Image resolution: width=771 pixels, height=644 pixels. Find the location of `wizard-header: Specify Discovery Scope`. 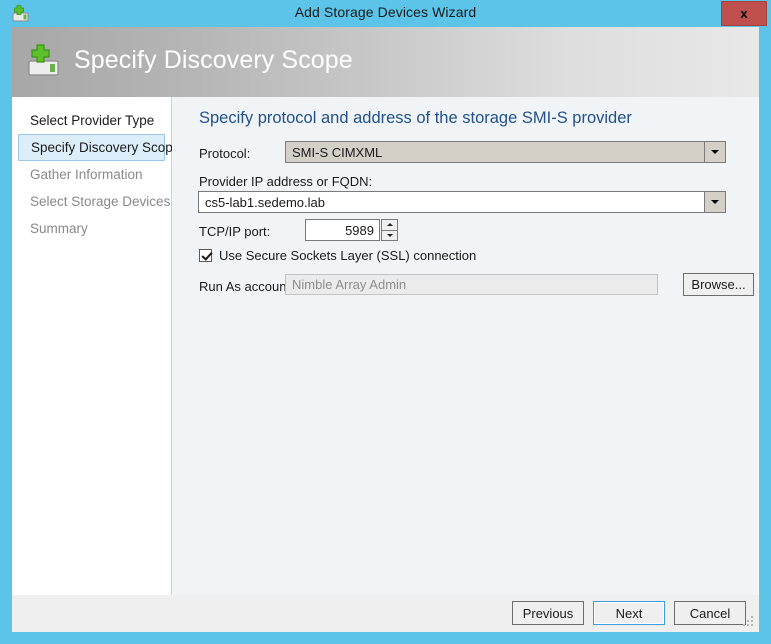

wizard-header: Specify Discovery Scope is located at coordinates (385, 62).